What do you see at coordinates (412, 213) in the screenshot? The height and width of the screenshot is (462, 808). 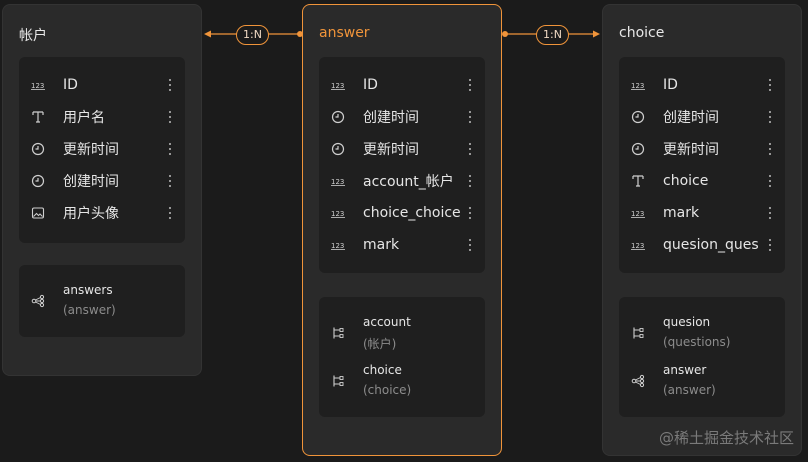 I see `field-label: choice_choice` at bounding box center [412, 213].